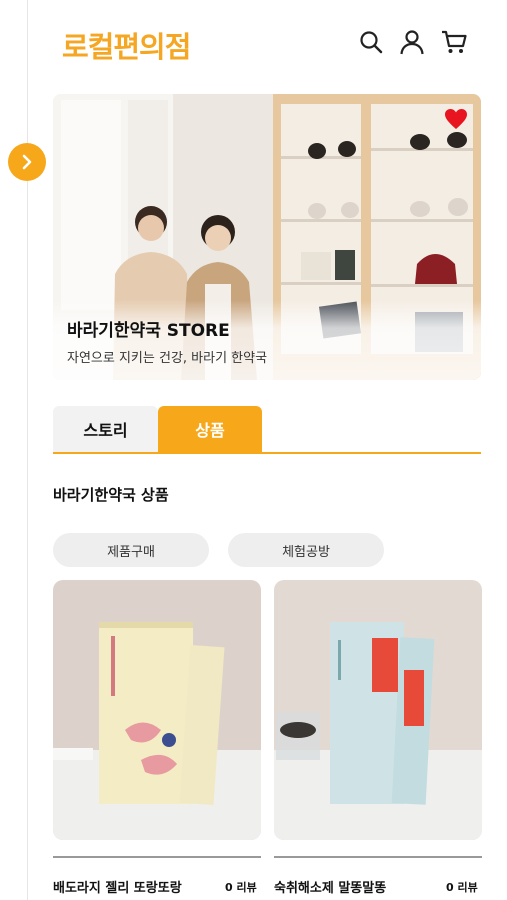 Image resolution: width=507 pixels, height=900 pixels. Describe the element at coordinates (306, 550) in the screenshot. I see `filter-chip-workshop: 체험공방` at that location.